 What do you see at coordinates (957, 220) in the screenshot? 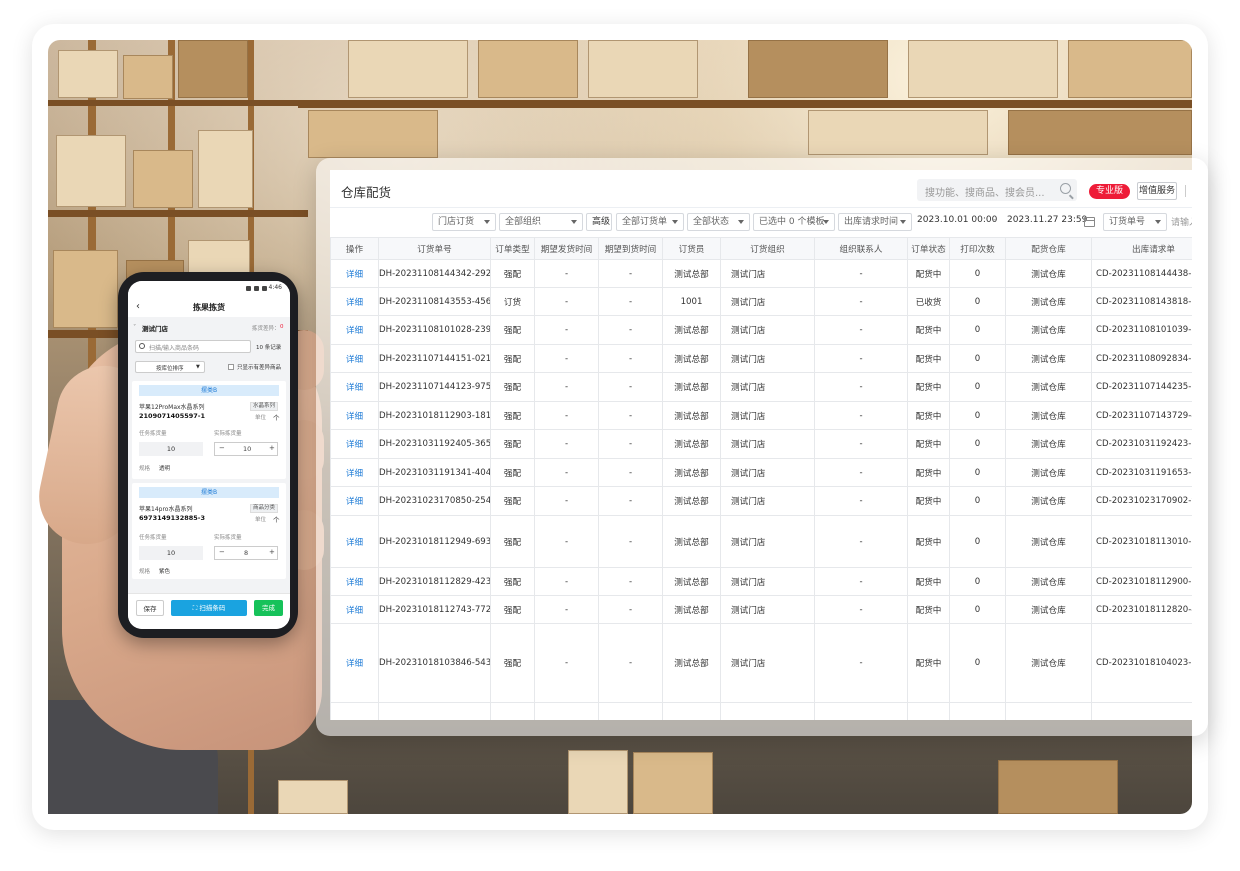
I see `date-from: 2023.10.01 00:00` at bounding box center [957, 220].